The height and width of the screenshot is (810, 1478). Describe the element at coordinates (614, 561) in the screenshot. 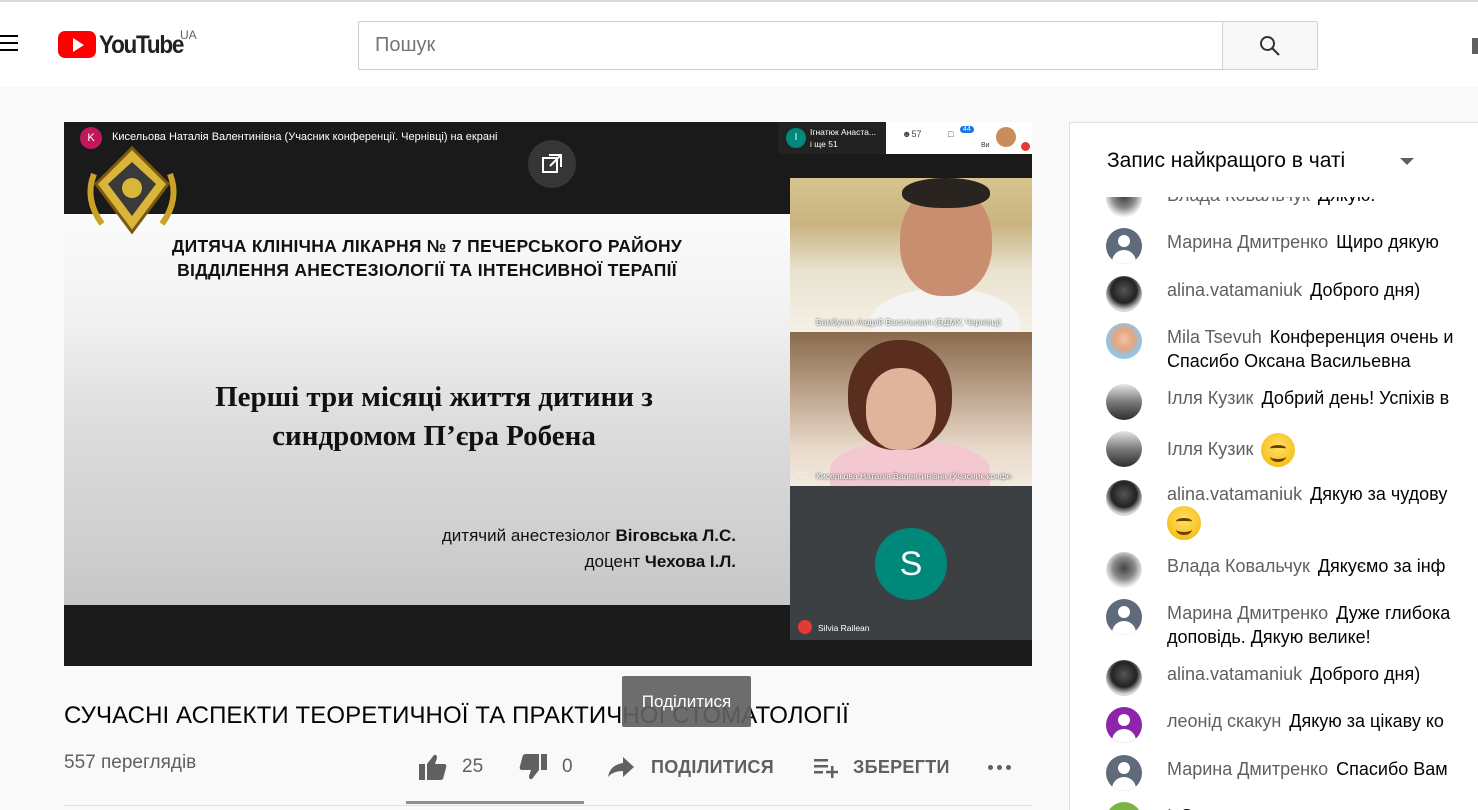

I see `author2-role: доцент` at that location.